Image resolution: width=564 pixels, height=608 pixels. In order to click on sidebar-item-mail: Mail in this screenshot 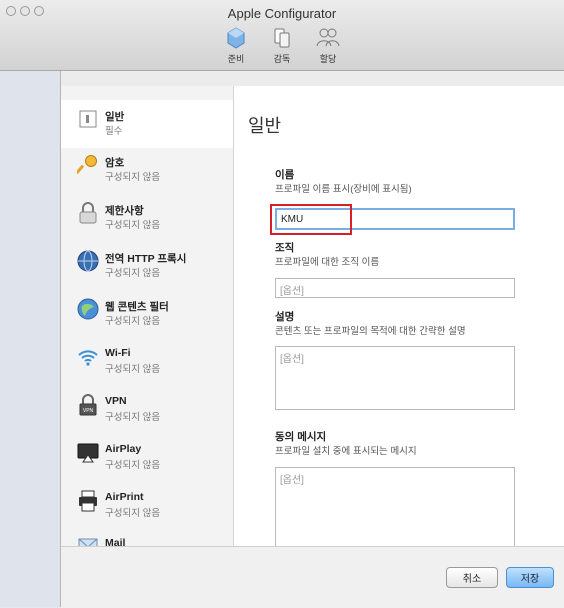, I will do `click(147, 537)`.